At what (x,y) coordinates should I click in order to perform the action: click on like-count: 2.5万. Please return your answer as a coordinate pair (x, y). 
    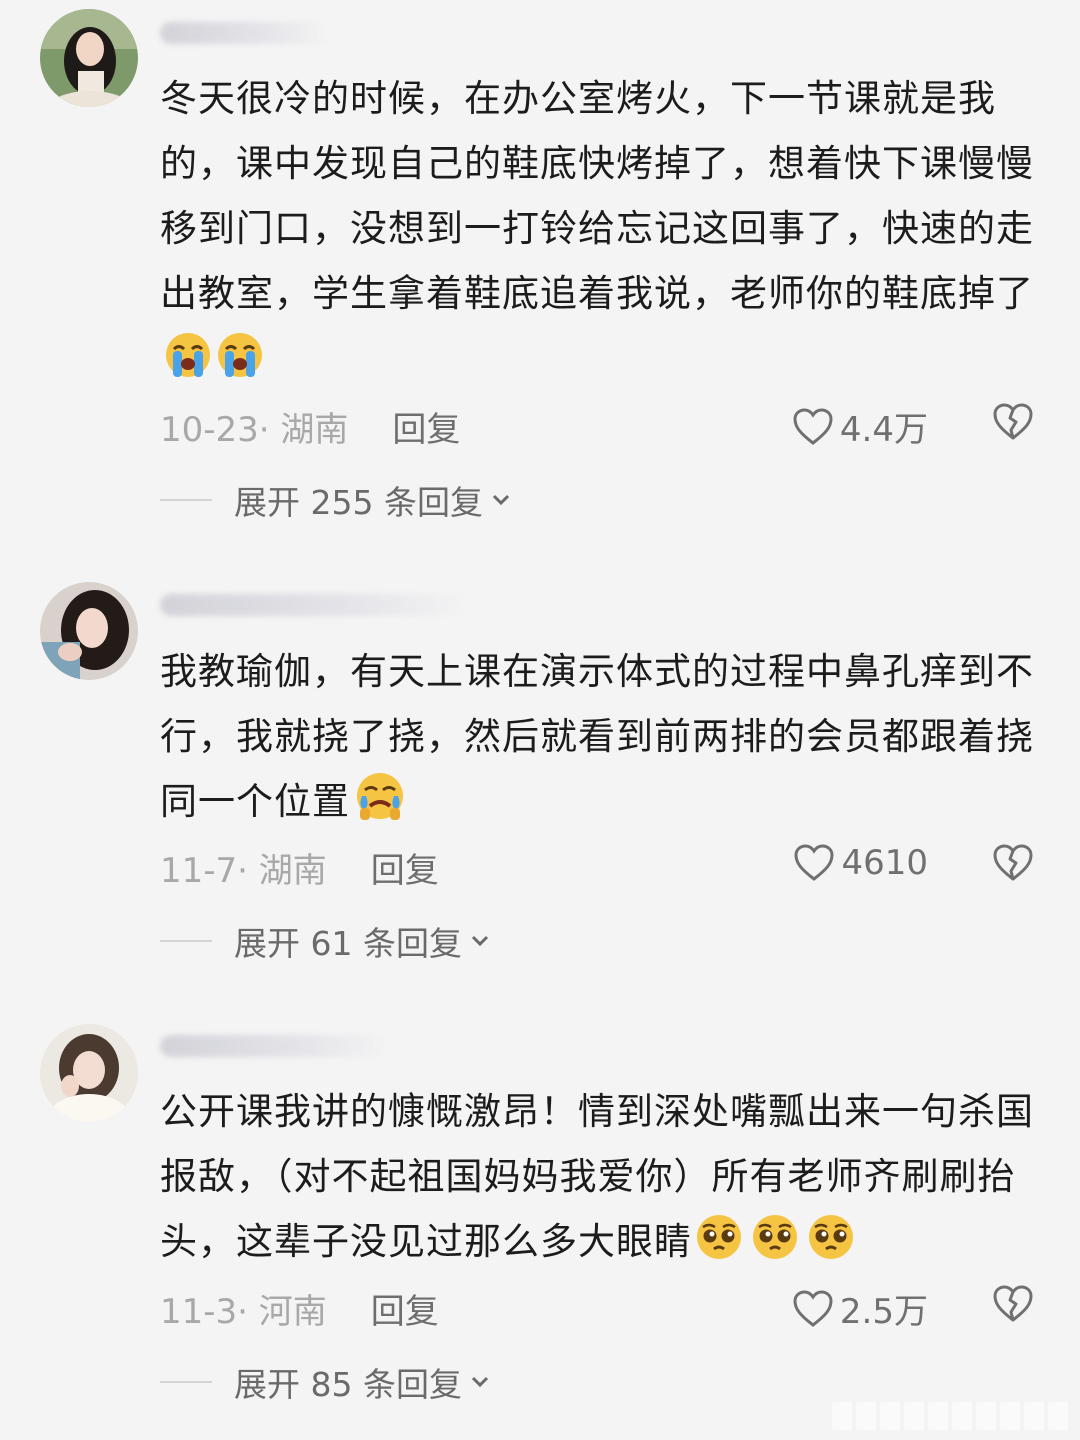
    Looking at the image, I should click on (883, 1312).